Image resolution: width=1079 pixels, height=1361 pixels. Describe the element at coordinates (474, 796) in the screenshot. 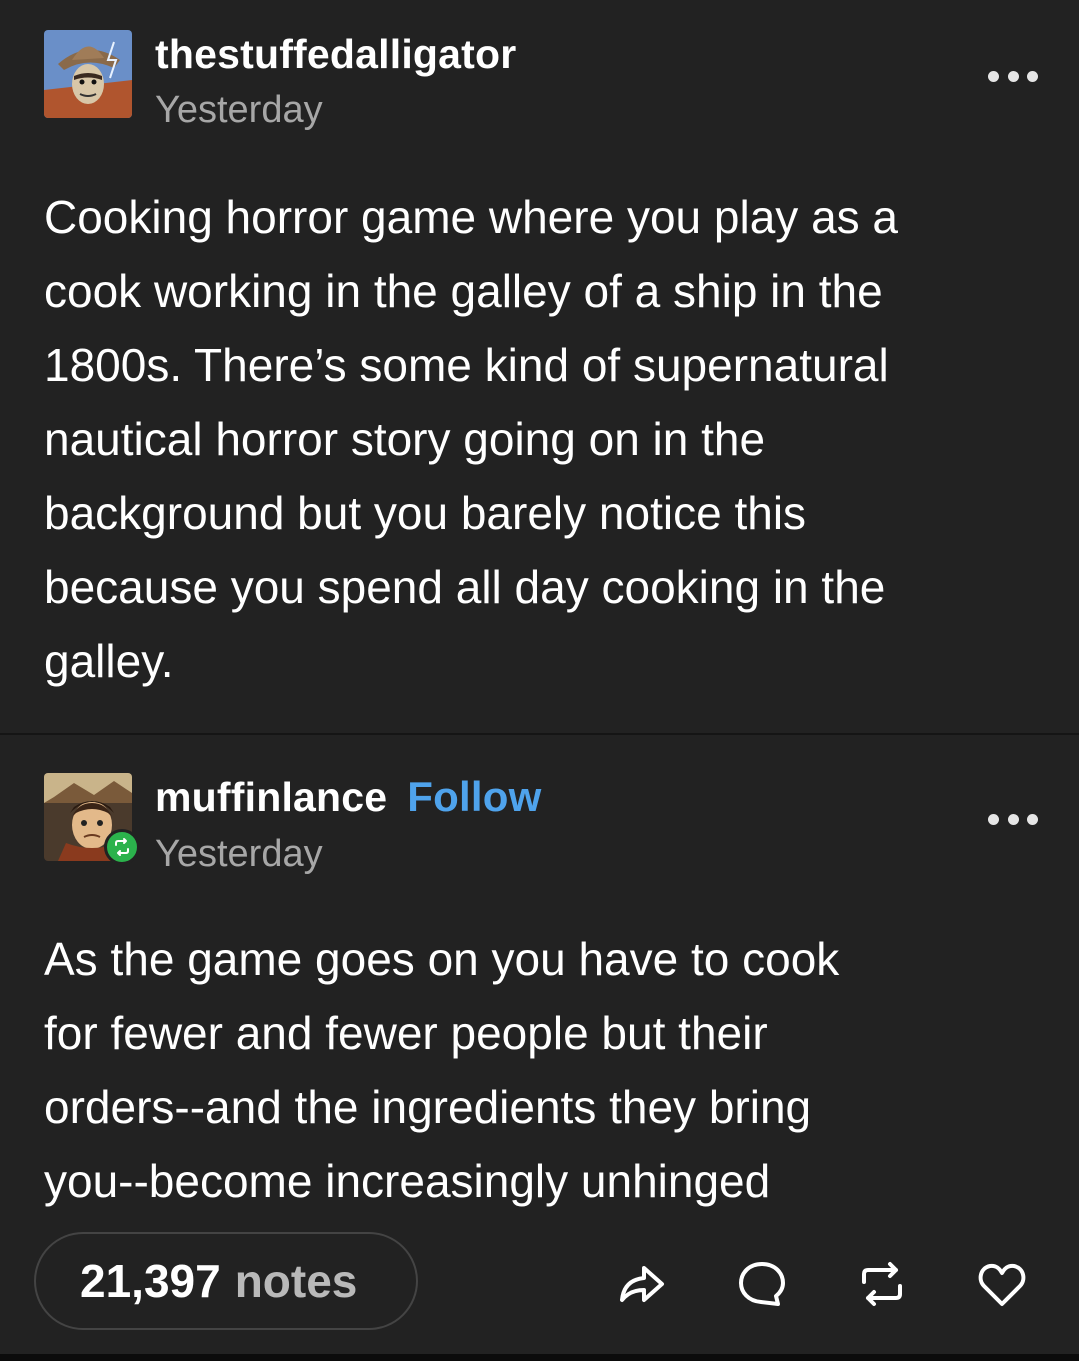

I see `follow-button: Follow` at that location.